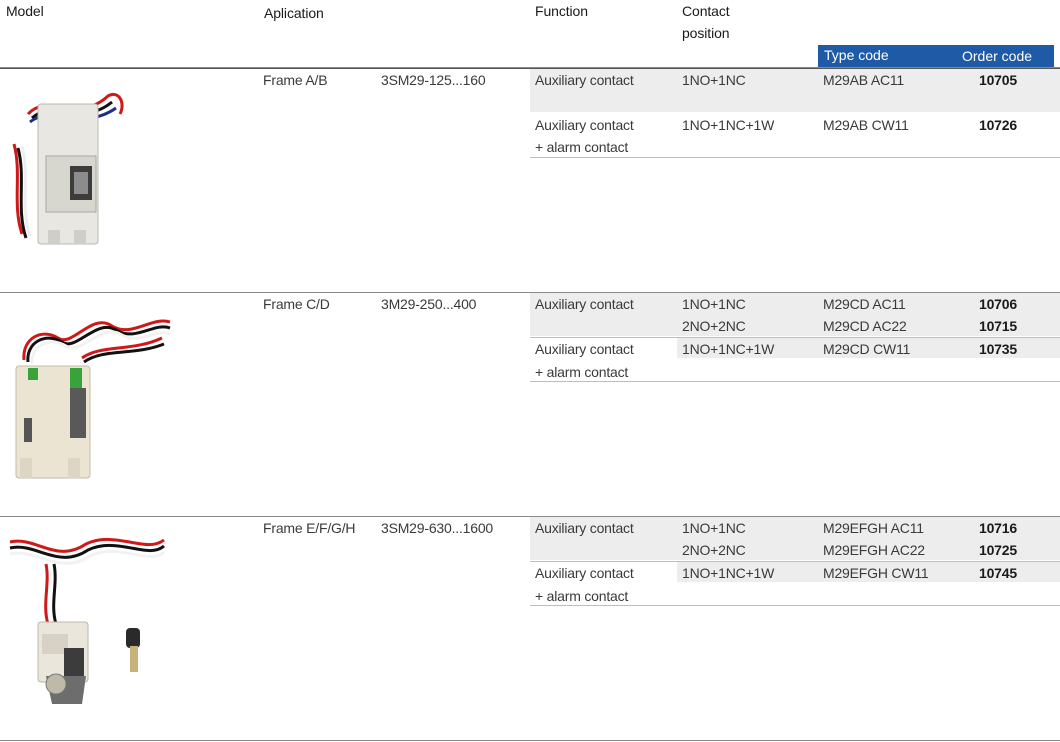  Describe the element at coordinates (867, 349) in the screenshot. I see `type-code-cell: M29CD CW11` at that location.